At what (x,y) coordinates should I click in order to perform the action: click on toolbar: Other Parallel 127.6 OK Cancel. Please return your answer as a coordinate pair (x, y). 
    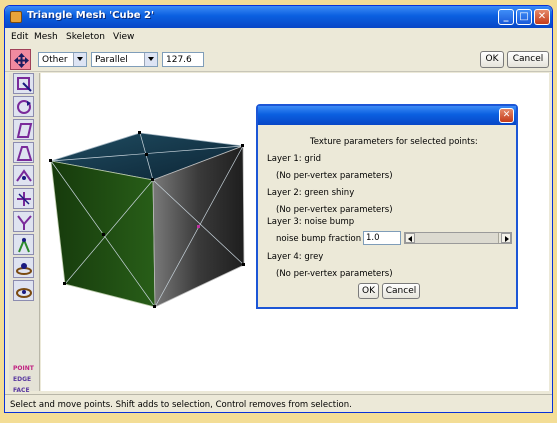
    Looking at the image, I should click on (278, 59).